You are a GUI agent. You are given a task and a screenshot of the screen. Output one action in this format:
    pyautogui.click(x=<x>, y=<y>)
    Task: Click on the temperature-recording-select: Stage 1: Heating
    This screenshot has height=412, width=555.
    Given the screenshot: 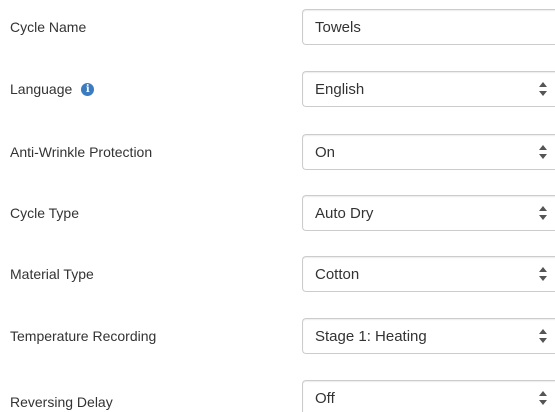 What is the action you would take?
    pyautogui.click(x=428, y=336)
    